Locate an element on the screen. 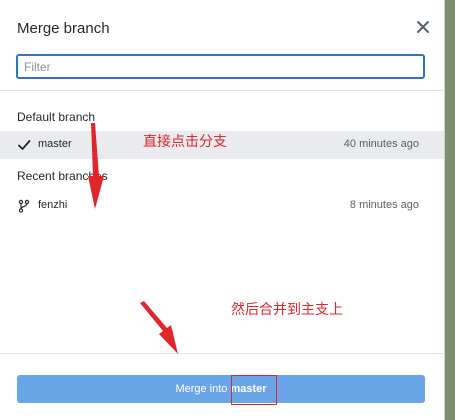 Image resolution: width=455 pixels, height=420 pixels. branch-icon is located at coordinates (24, 206).